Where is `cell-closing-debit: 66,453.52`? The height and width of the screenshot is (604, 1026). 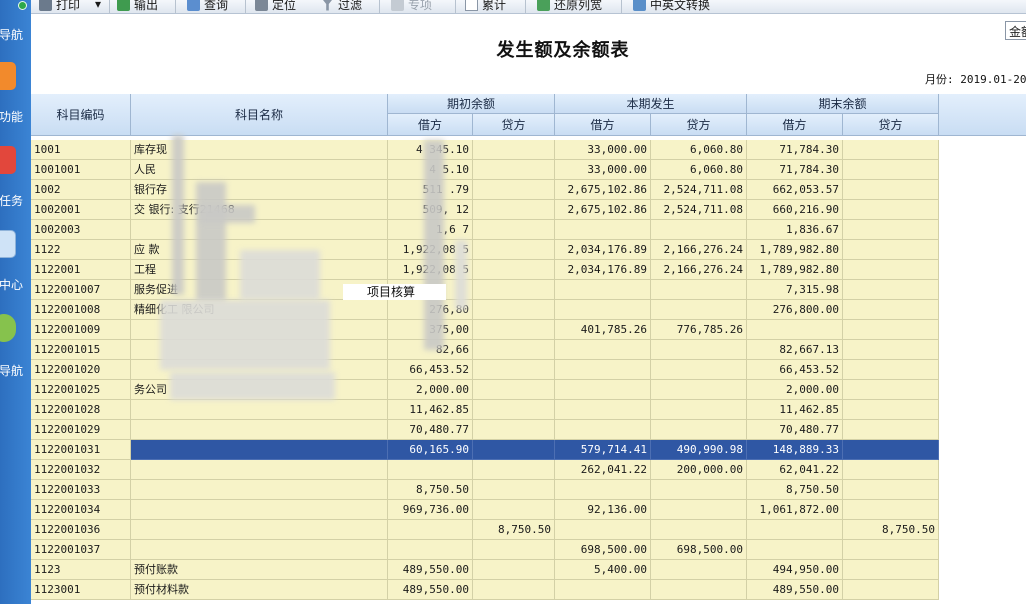
cell-closing-debit: 66,453.52 is located at coordinates (795, 370).